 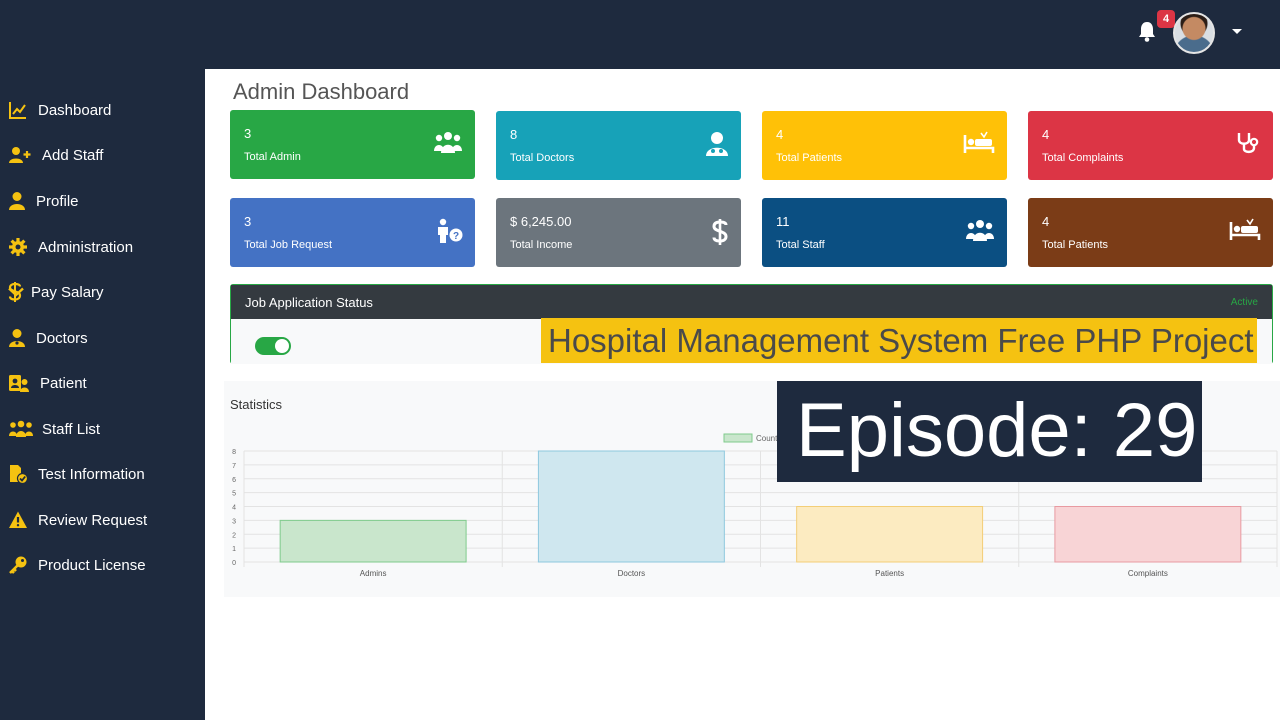 I want to click on x-tick-label: Admins, so click(x=373, y=573).